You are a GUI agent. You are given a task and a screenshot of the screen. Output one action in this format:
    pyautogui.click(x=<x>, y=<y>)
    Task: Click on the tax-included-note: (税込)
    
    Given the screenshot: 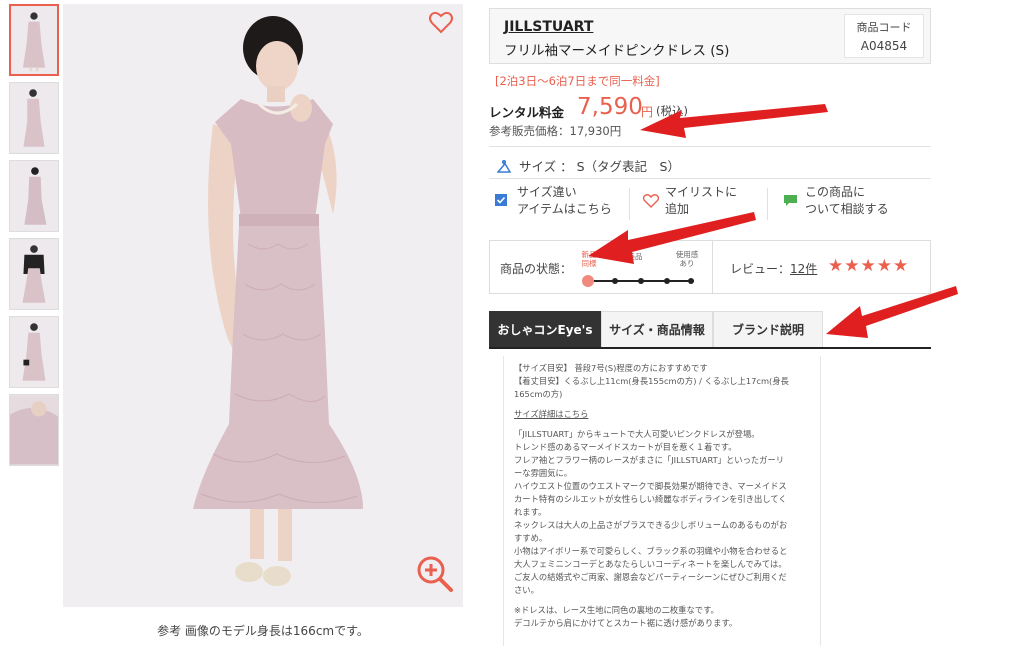 What is the action you would take?
    pyautogui.click(x=672, y=111)
    